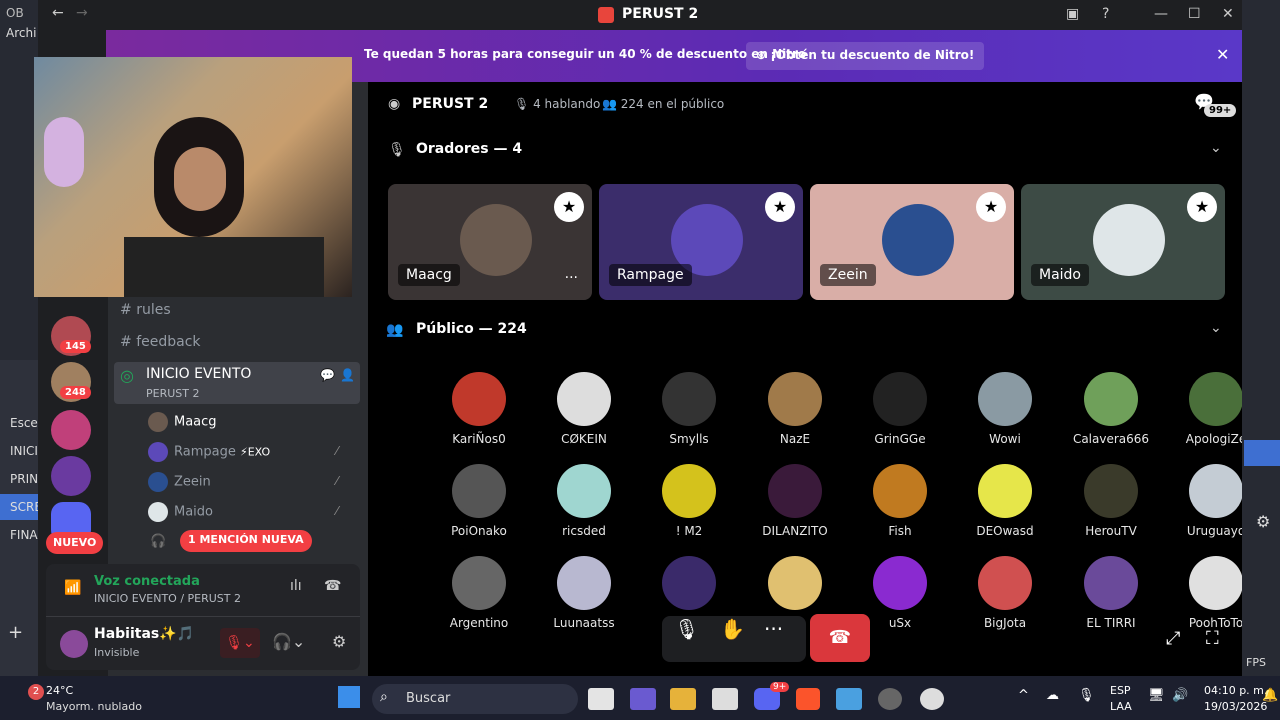 The image size is (1280, 720). I want to click on nitro-cta-button: ⊚ ¡Obtén tu descuento de Nitro!, so click(865, 56).